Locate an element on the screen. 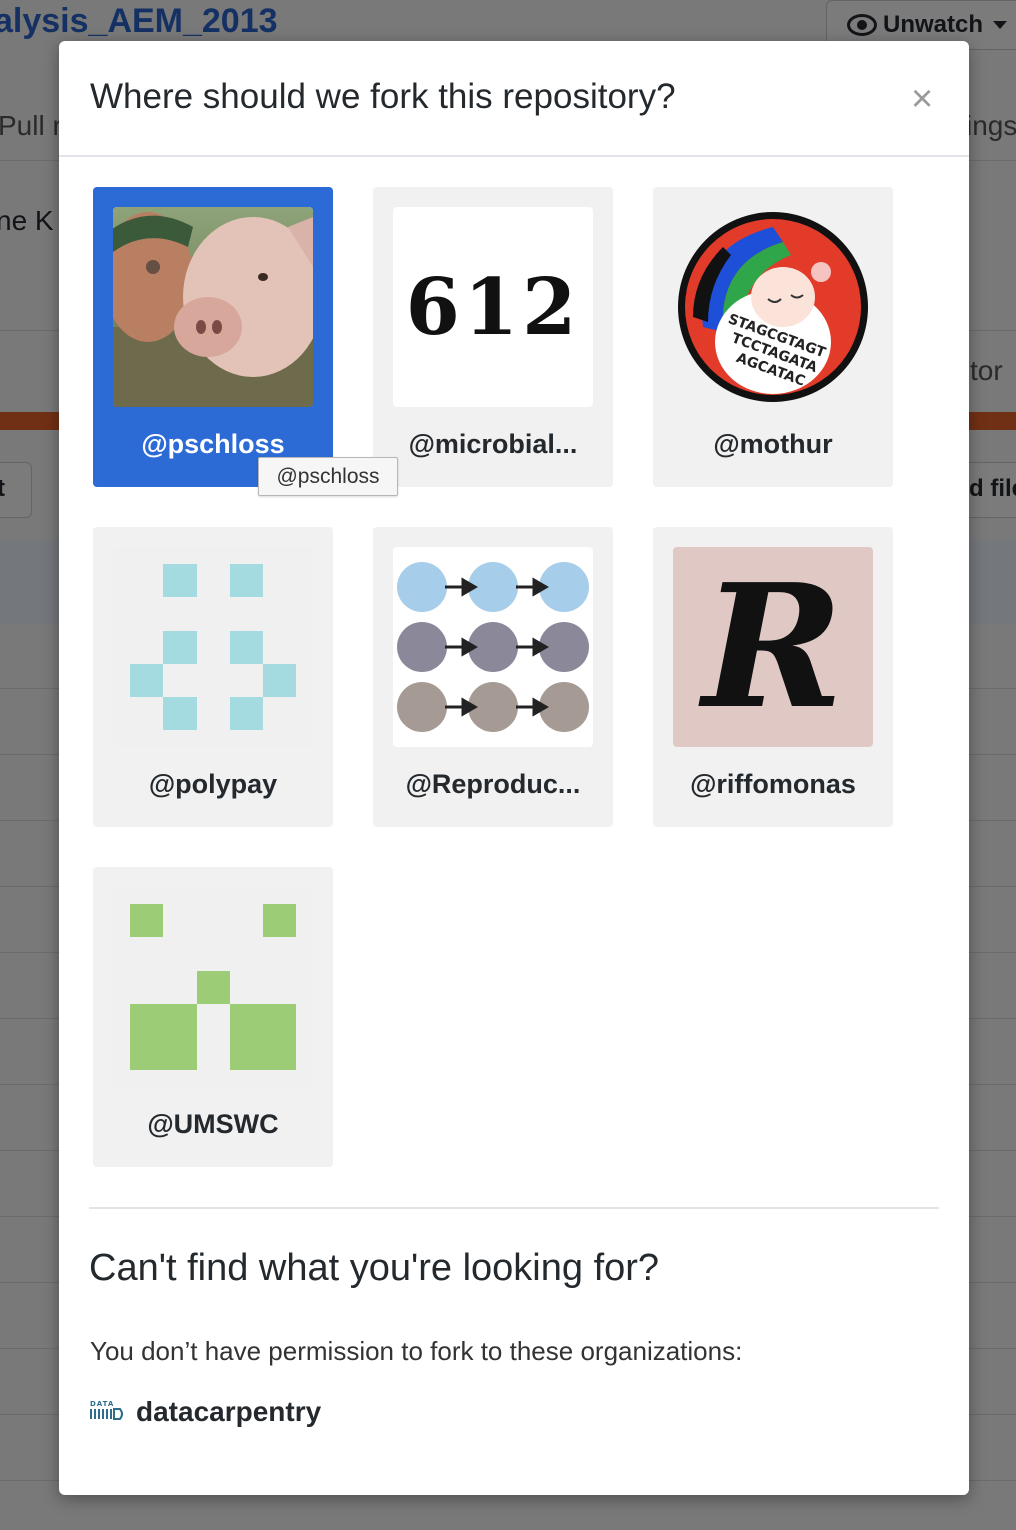 The width and height of the screenshot is (1016, 1530). org-item-datacarpentry: DATA datacarpentry is located at coordinates (205, 1412).